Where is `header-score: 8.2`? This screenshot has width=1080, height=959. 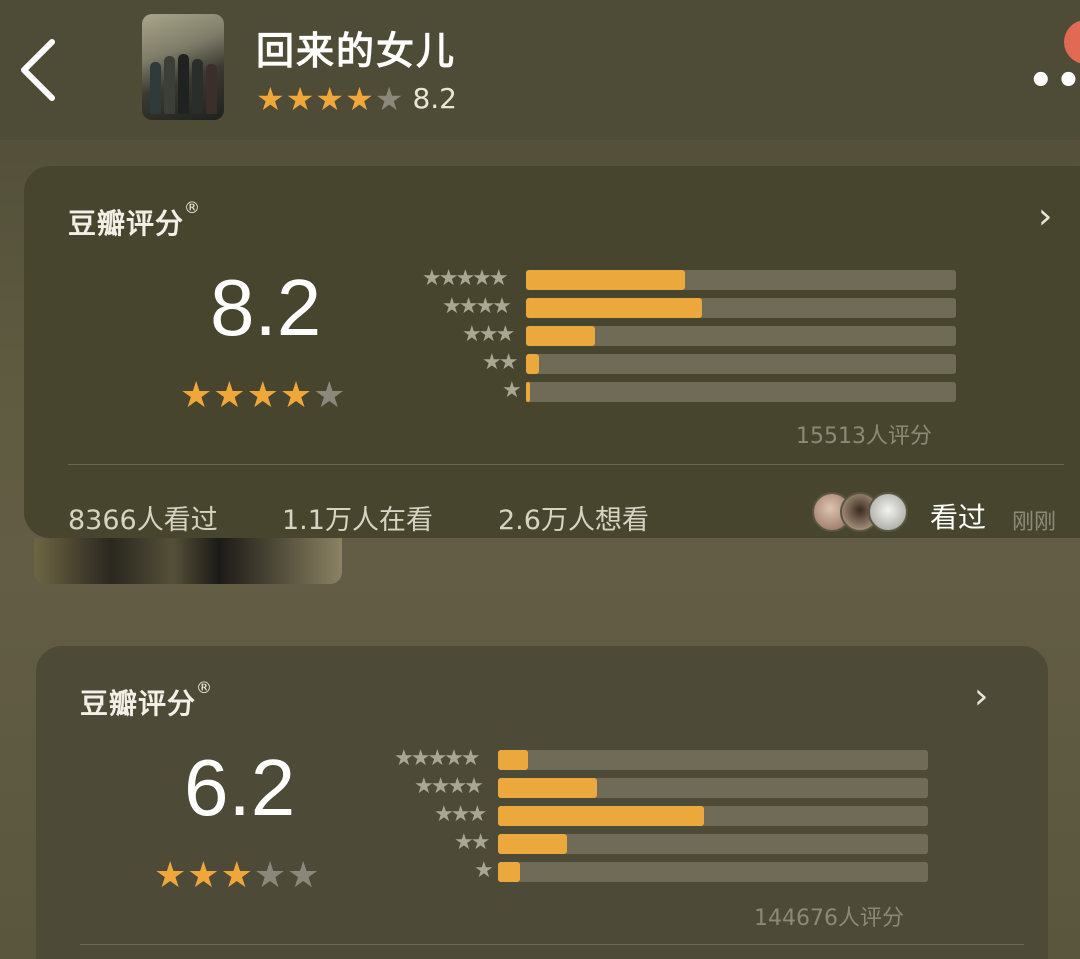 header-score: 8.2 is located at coordinates (434, 98).